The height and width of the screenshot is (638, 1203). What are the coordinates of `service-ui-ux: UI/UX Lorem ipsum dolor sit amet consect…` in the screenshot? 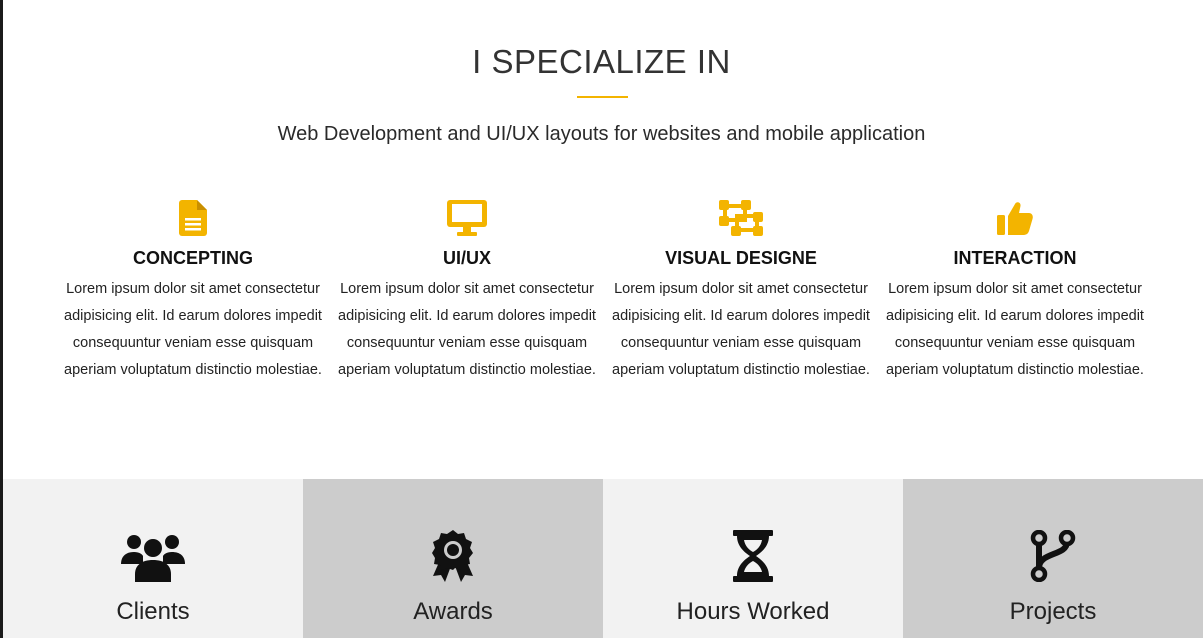 It's located at (467, 291).